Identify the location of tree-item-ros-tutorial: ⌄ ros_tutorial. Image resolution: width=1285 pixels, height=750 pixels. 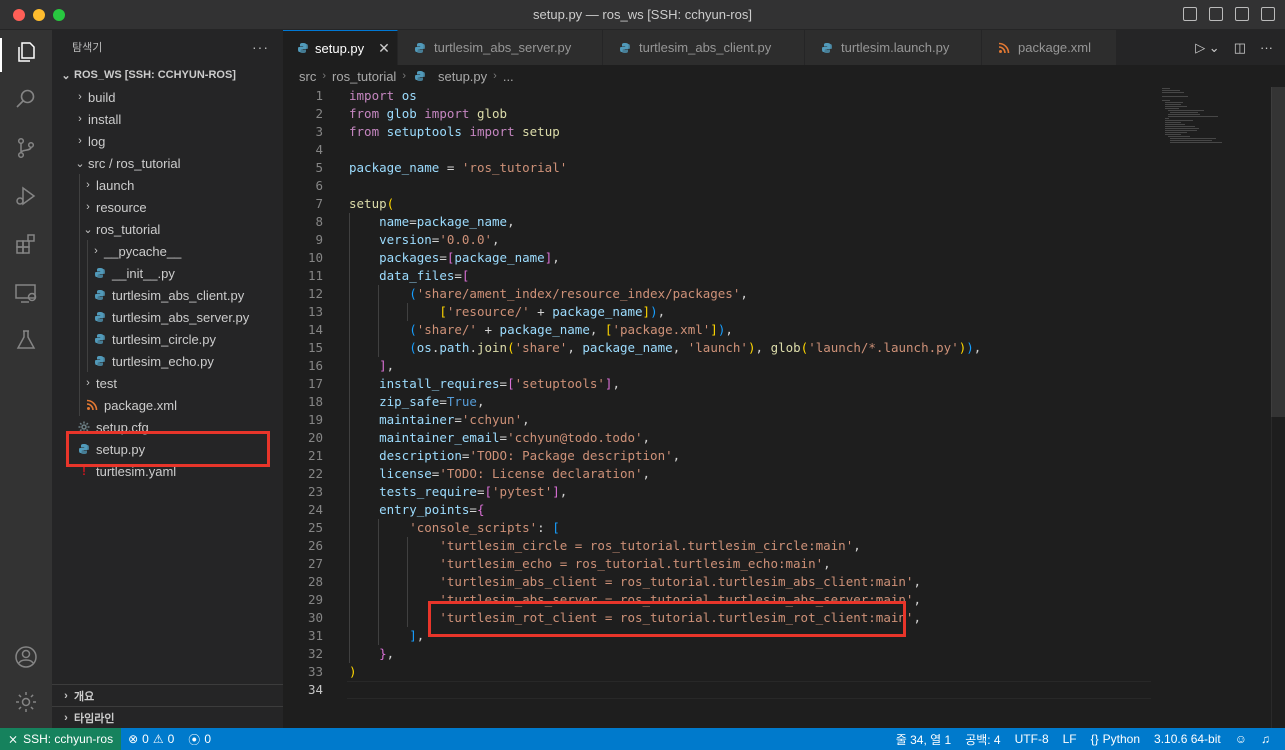
(167, 229).